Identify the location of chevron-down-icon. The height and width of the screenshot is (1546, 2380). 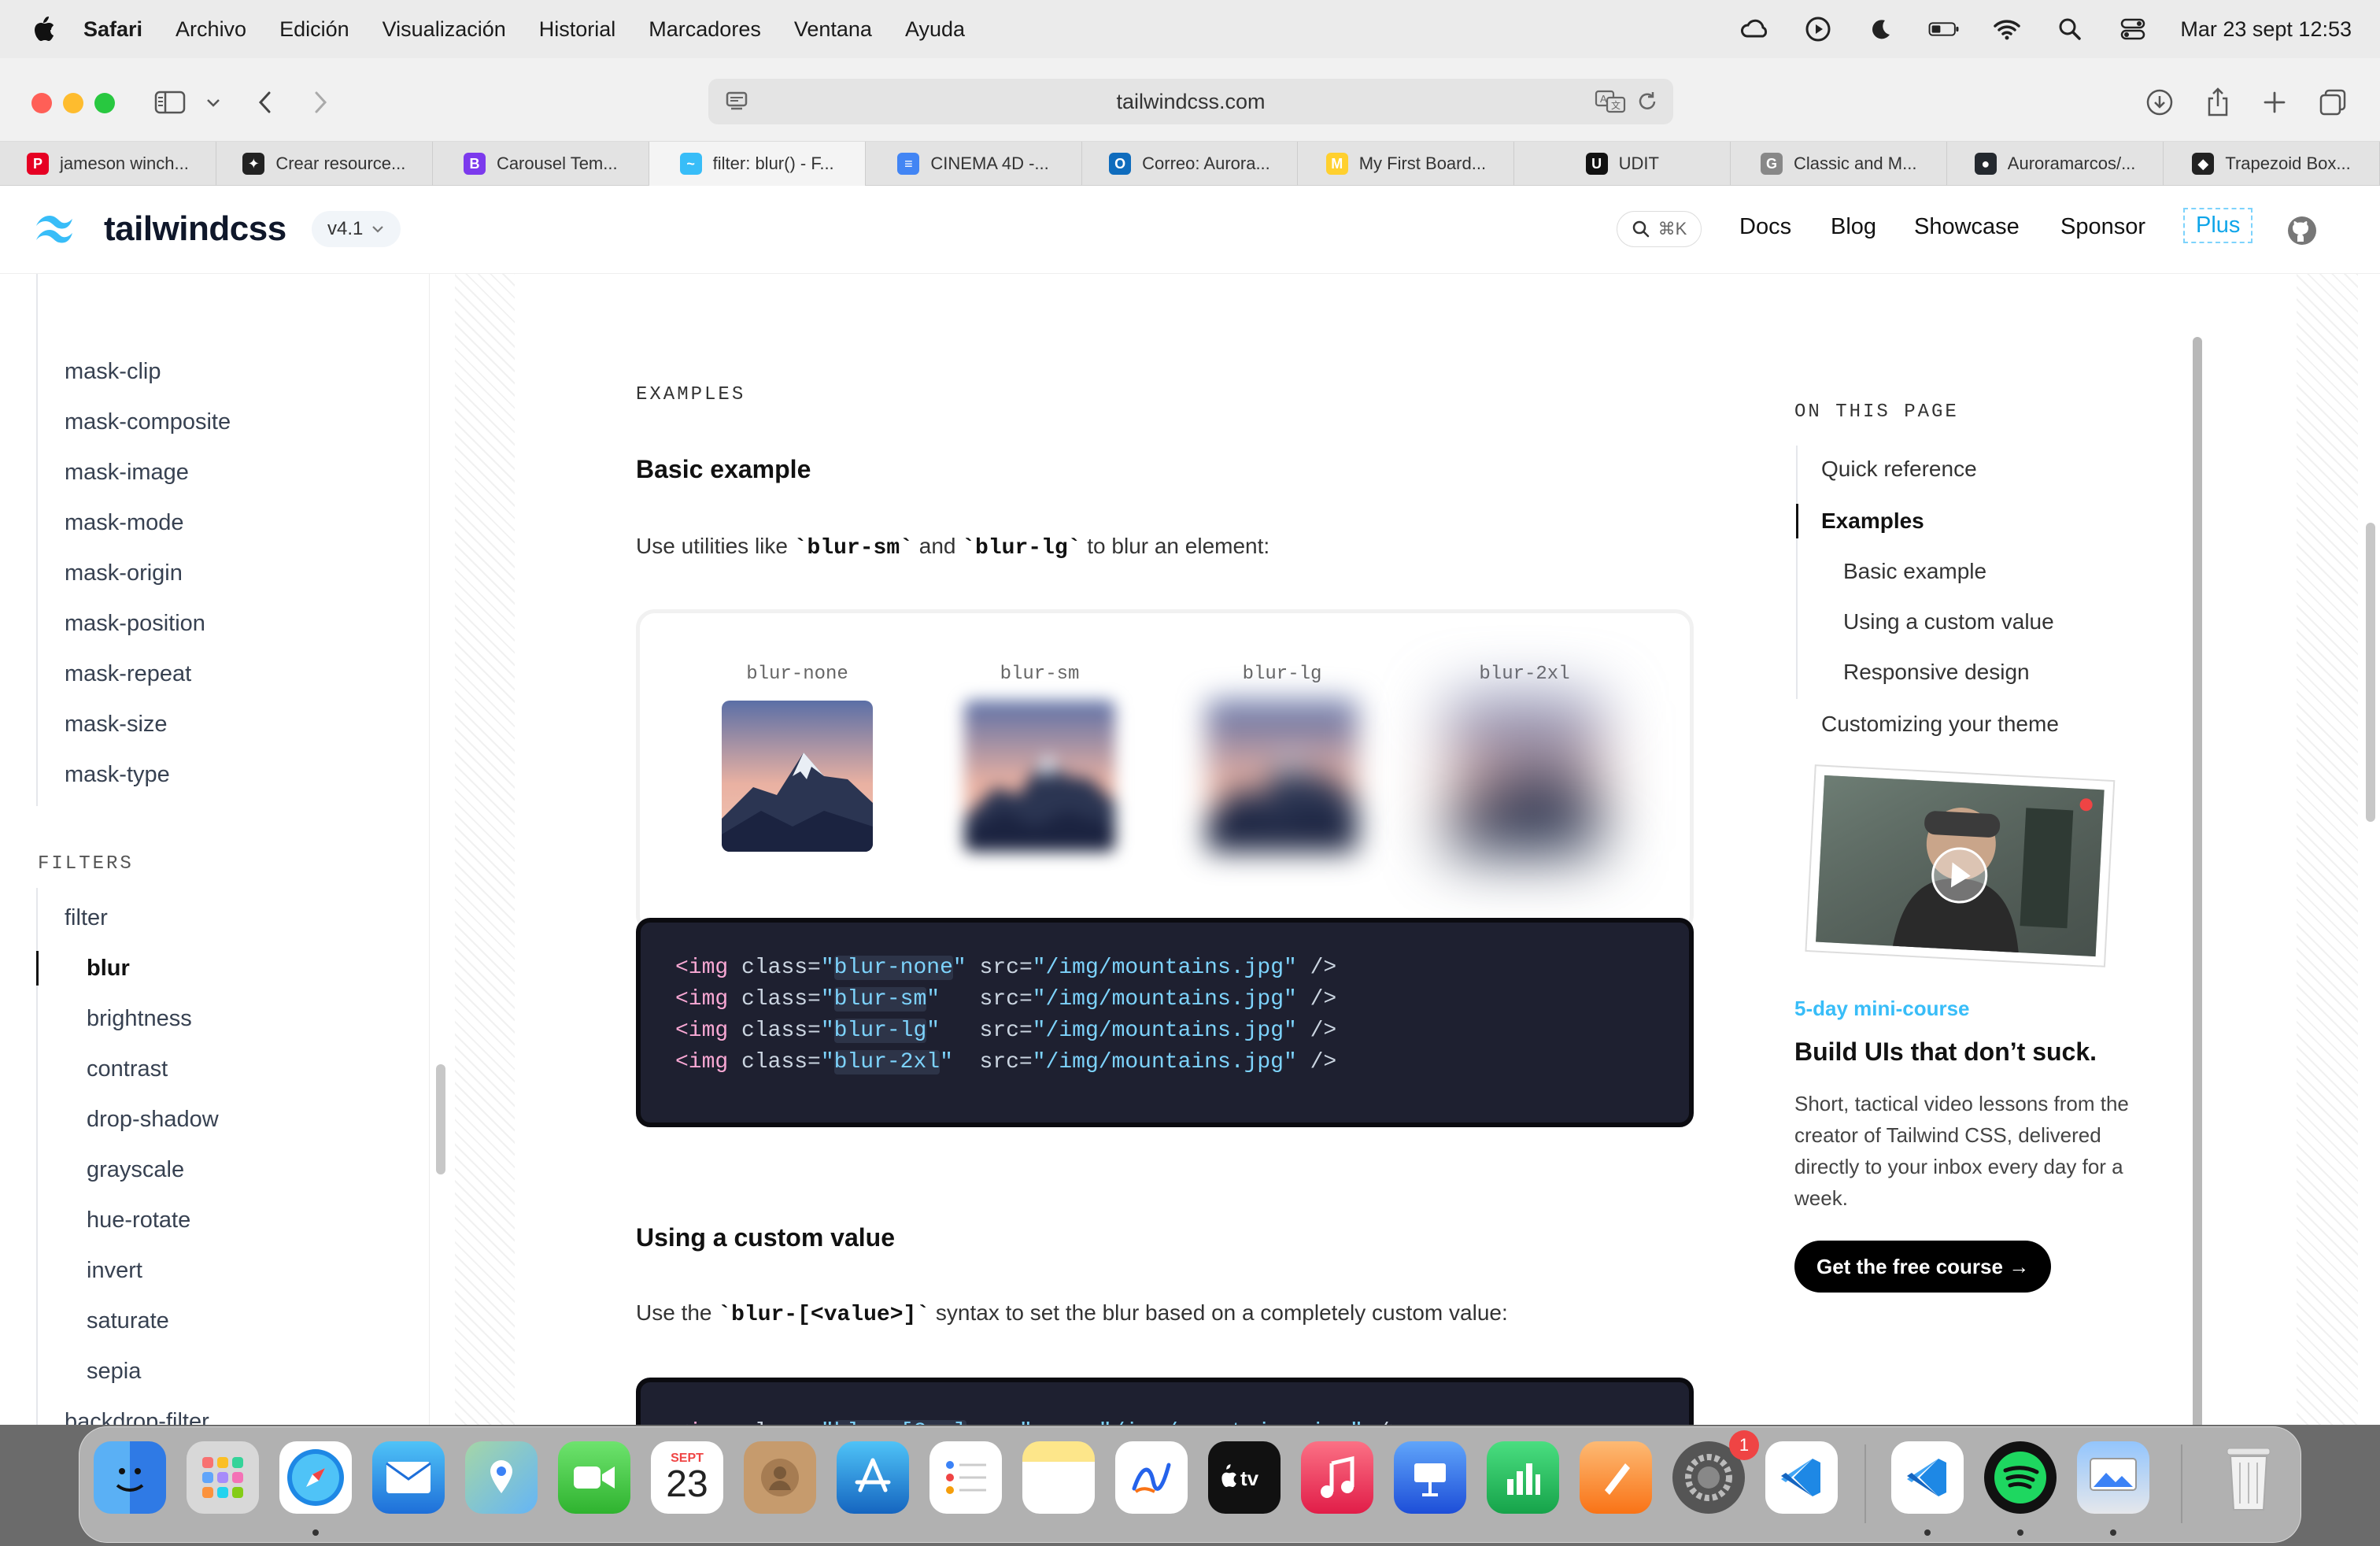
(213, 102).